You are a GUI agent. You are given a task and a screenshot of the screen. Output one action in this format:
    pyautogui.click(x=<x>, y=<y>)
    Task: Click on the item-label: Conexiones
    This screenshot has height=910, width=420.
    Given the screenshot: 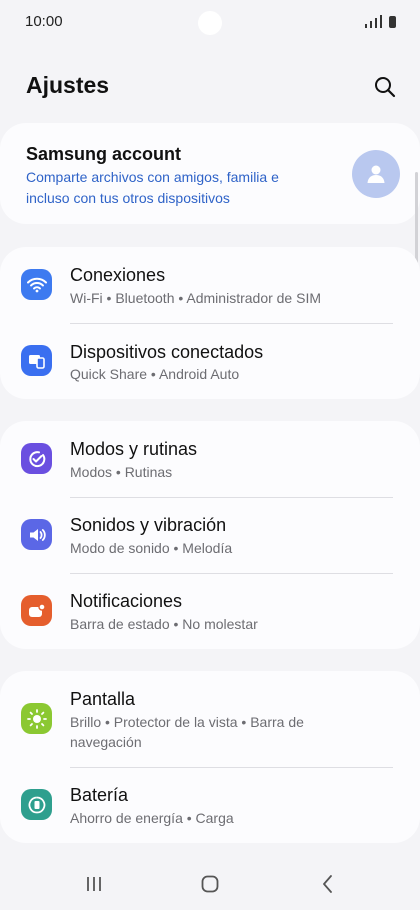 What is the action you would take?
    pyautogui.click(x=118, y=275)
    